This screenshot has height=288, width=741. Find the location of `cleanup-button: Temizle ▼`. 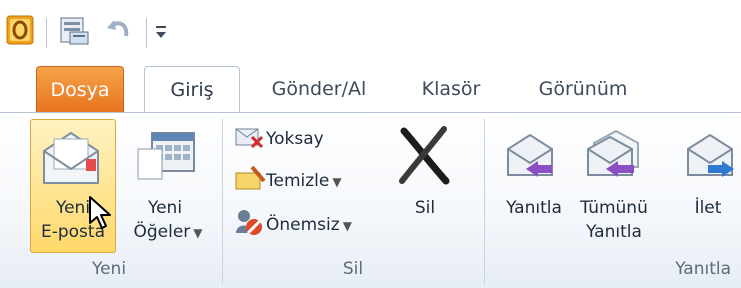

cleanup-button: Temizle ▼ is located at coordinates (304, 181).